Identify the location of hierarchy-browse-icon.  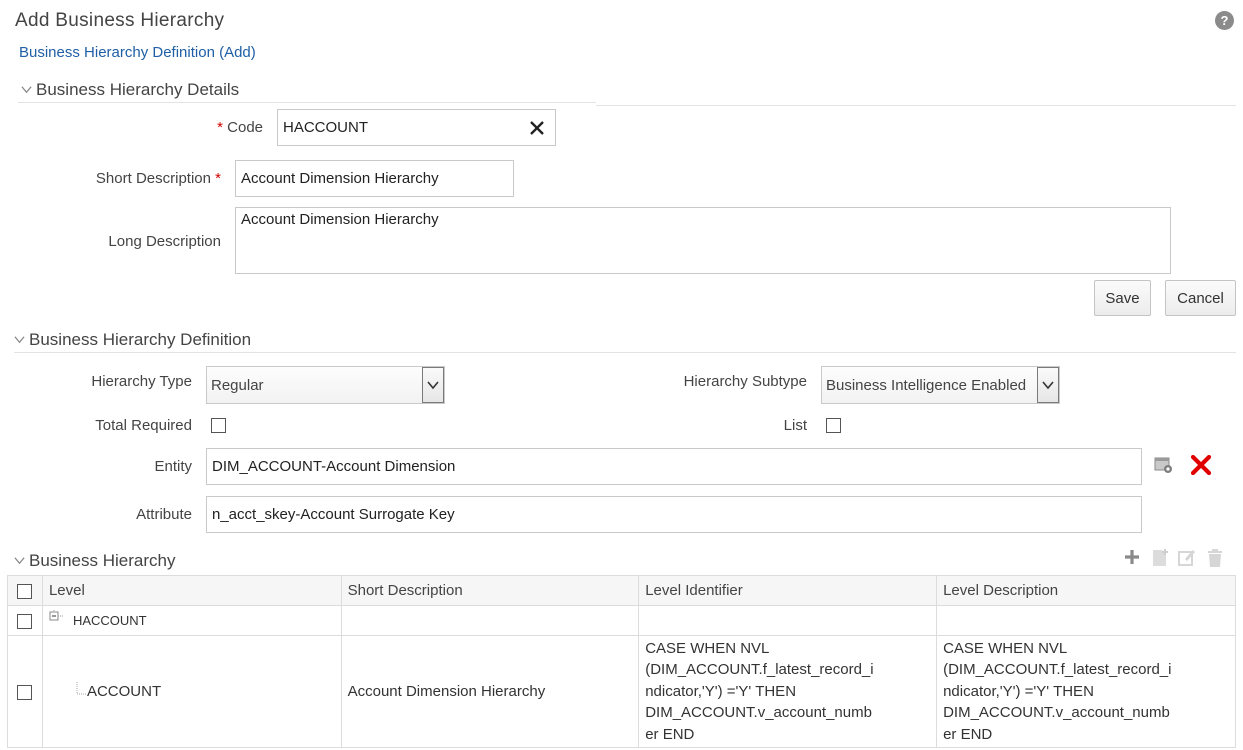
(1164, 465).